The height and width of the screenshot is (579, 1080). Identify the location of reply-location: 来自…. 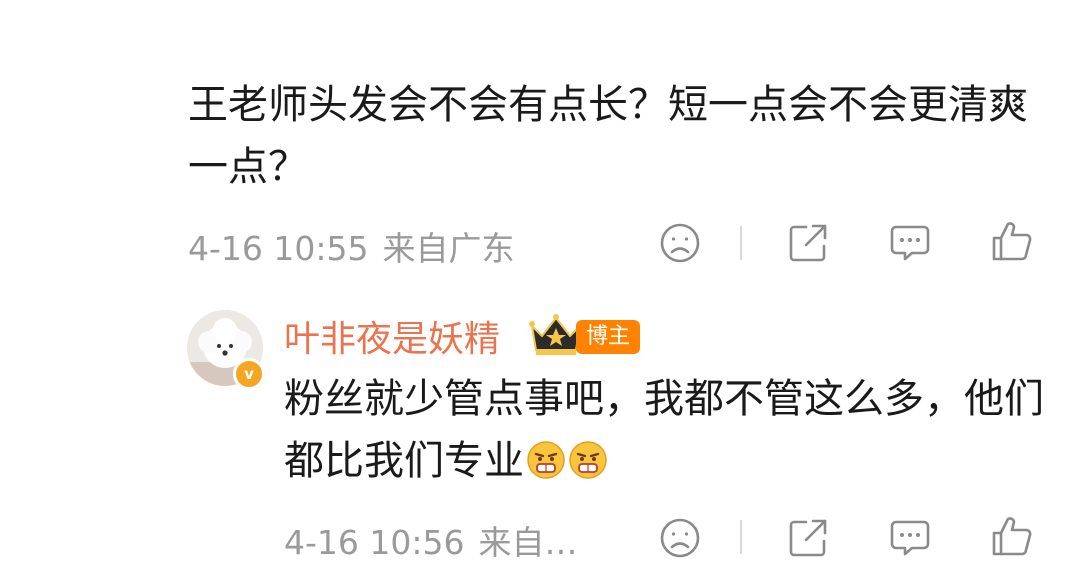
(528, 542).